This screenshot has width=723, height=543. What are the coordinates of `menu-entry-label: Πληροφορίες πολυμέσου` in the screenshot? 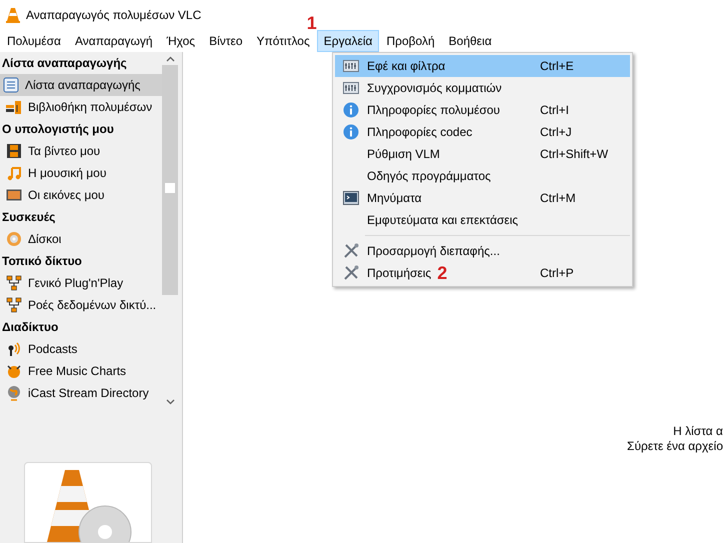 It's located at (433, 110).